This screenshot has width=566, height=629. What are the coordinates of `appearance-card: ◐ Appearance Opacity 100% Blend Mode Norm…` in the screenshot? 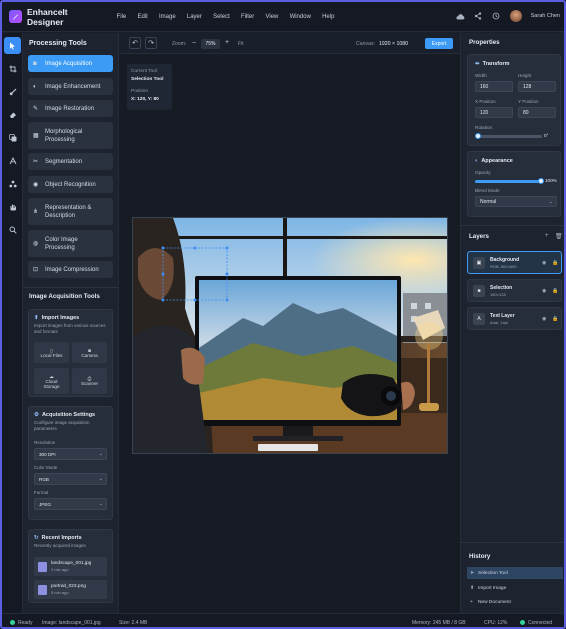 It's located at (514, 184).